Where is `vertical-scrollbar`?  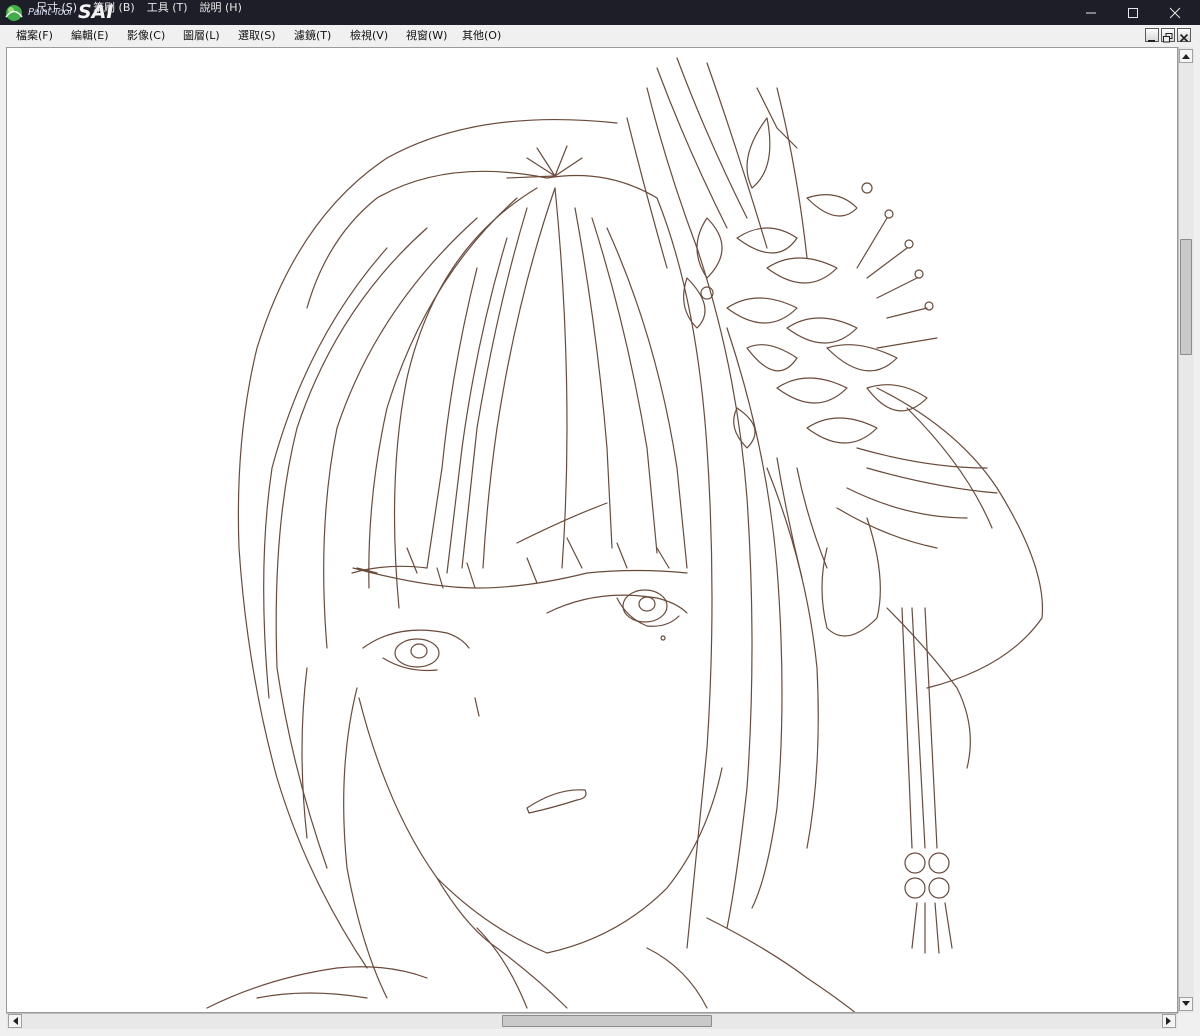
vertical-scrollbar is located at coordinates (1186, 530).